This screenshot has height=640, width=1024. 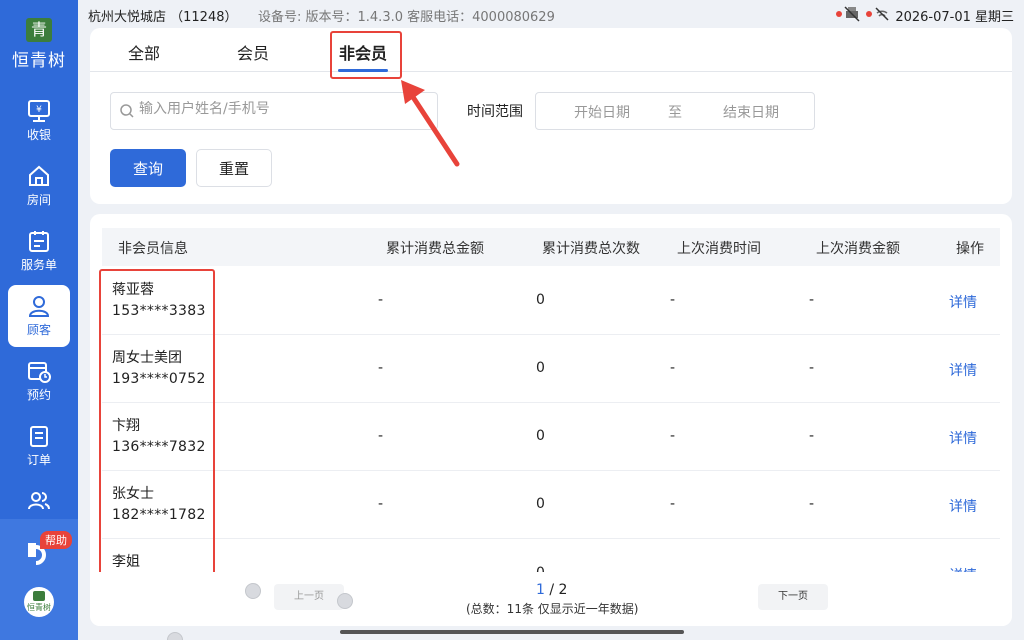 I want to click on column-header: 累计消费总次数, so click(x=591, y=249).